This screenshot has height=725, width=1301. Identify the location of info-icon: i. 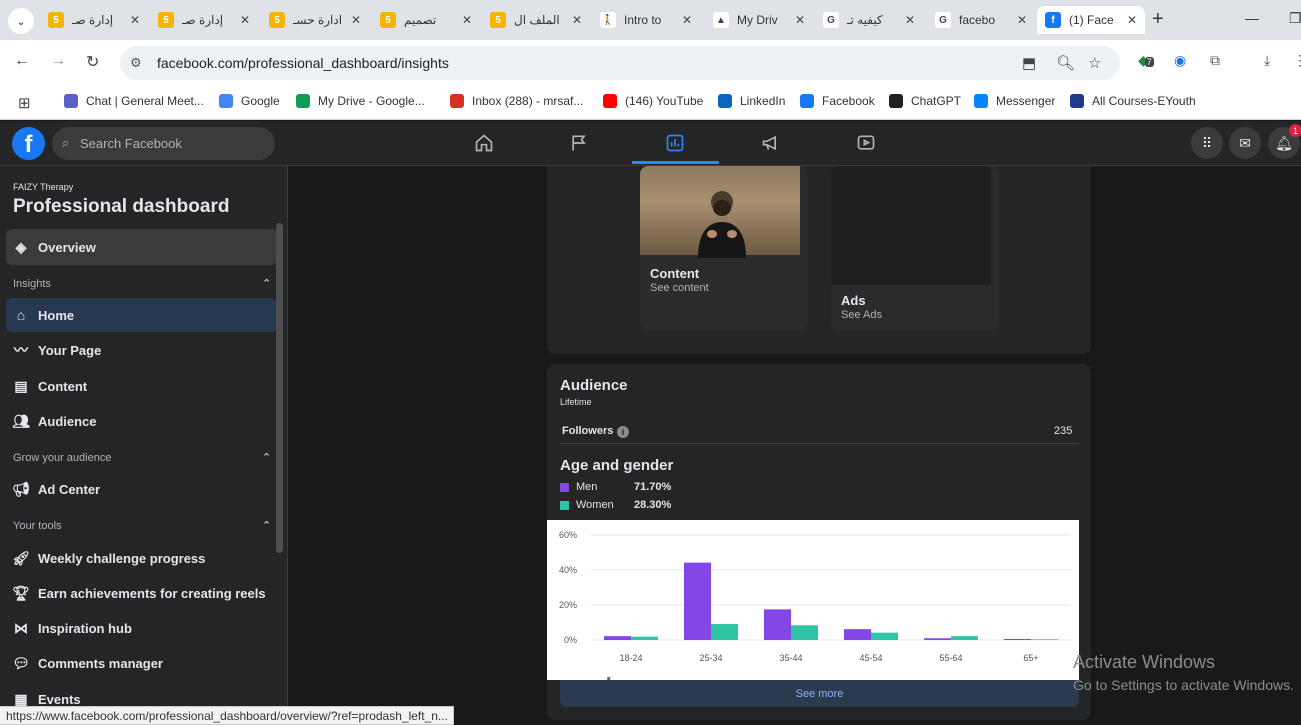
(623, 432).